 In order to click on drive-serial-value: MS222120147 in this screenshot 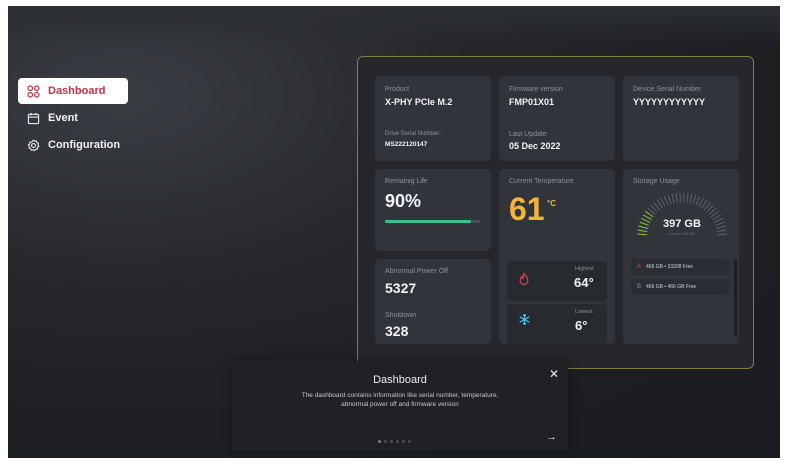, I will do `click(406, 144)`.